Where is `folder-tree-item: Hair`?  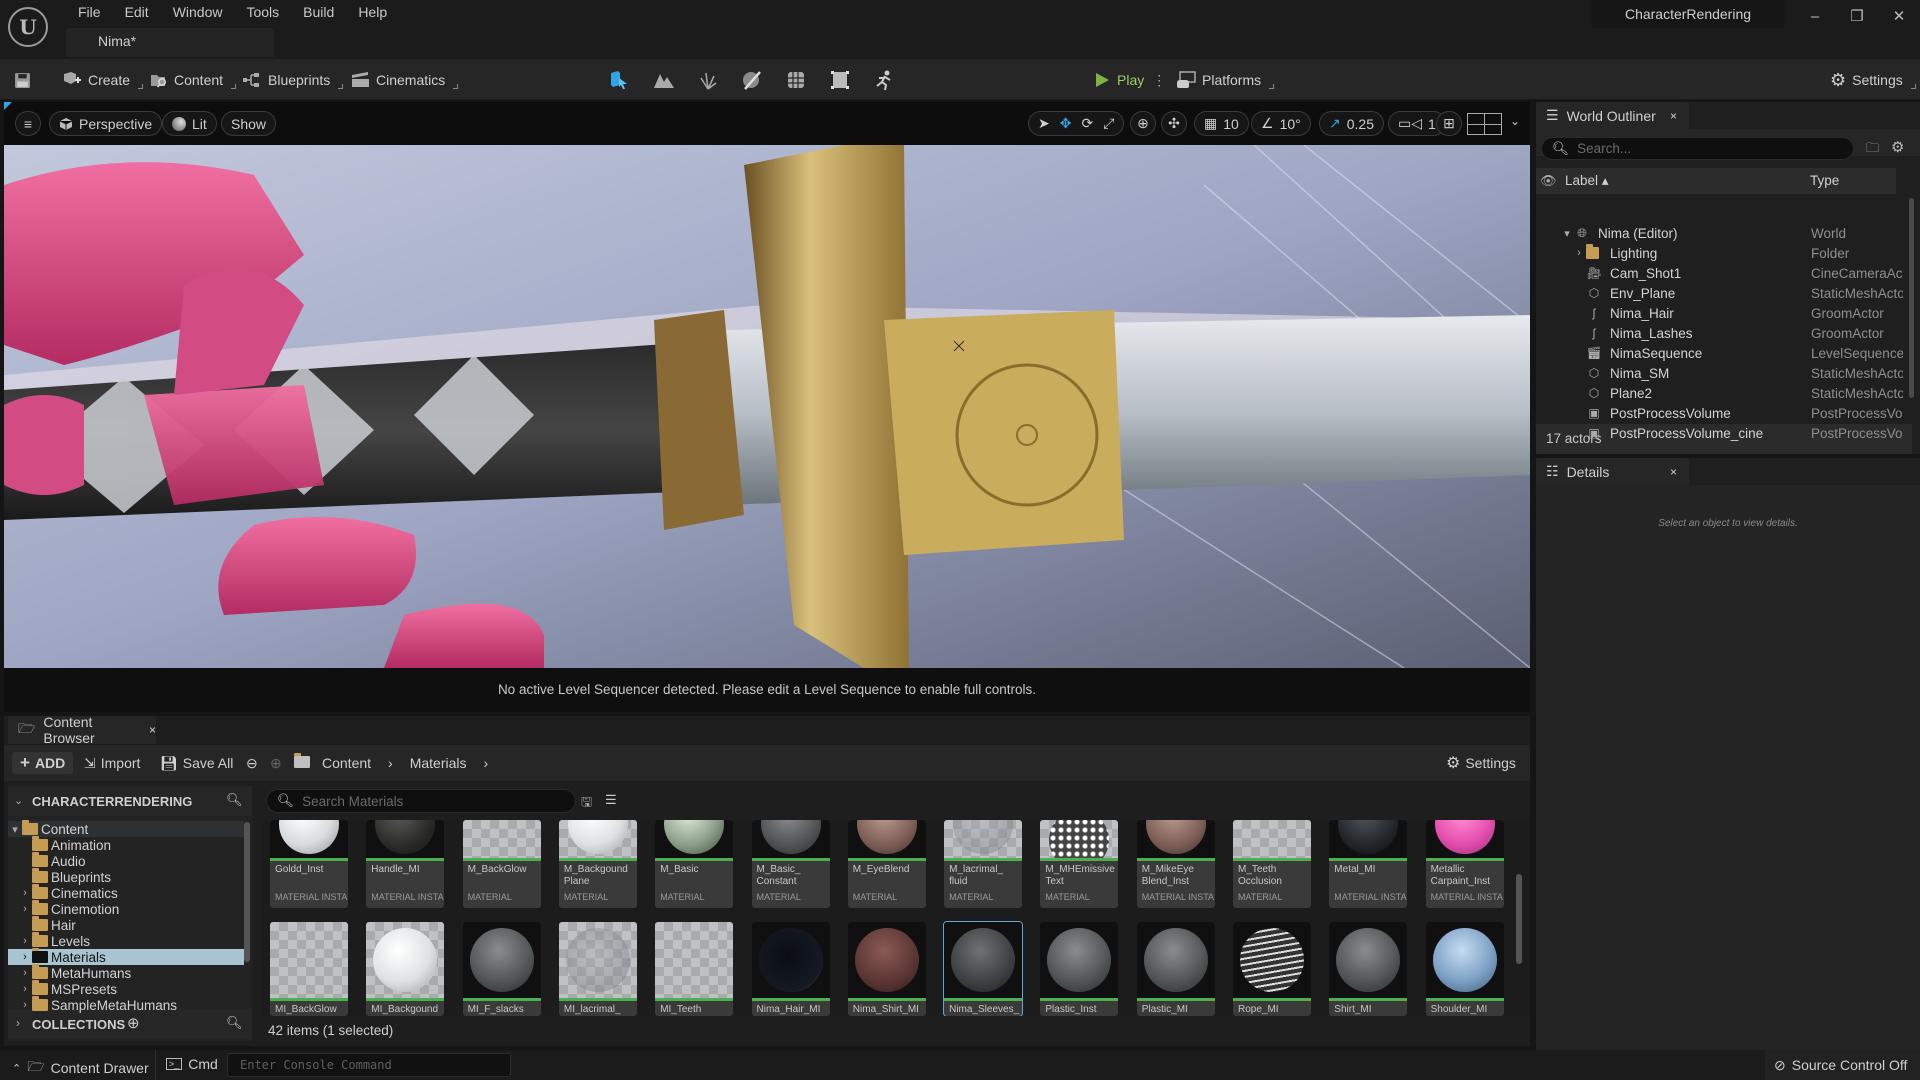
folder-tree-item: Hair is located at coordinates (126, 924).